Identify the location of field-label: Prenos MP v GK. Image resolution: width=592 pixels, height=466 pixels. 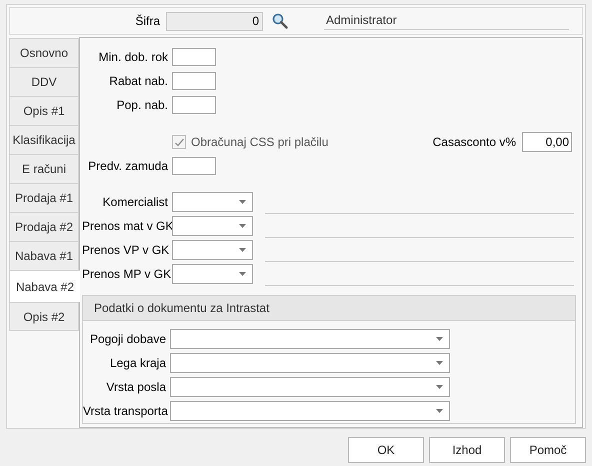
(127, 274).